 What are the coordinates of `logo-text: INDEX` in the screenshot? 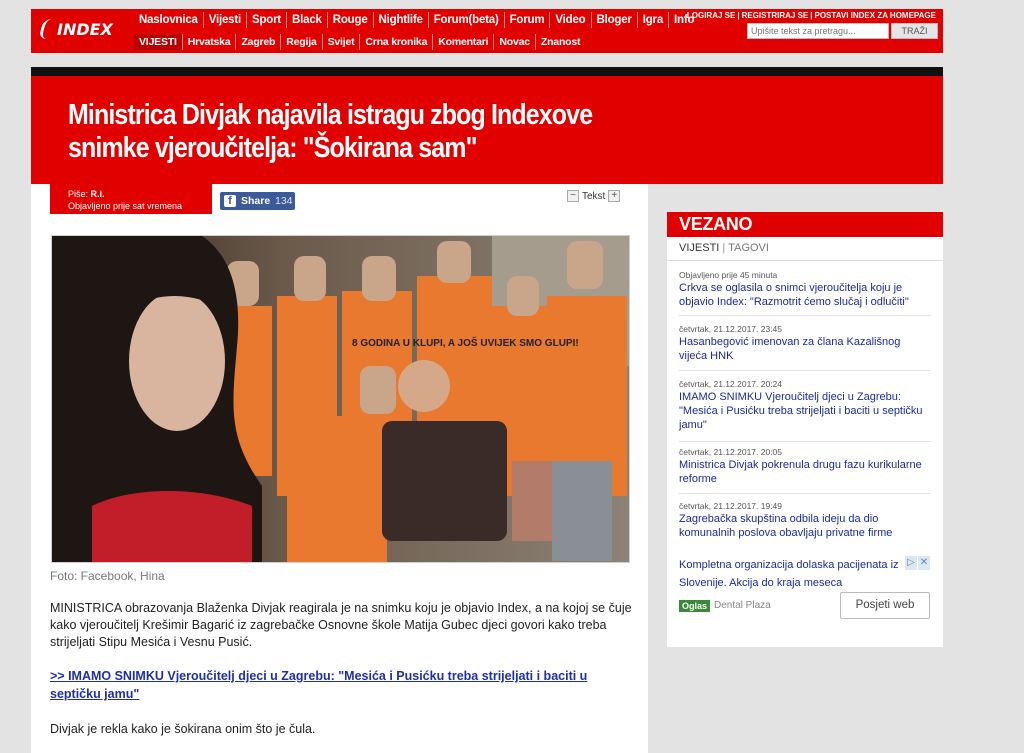 It's located at (85, 29).